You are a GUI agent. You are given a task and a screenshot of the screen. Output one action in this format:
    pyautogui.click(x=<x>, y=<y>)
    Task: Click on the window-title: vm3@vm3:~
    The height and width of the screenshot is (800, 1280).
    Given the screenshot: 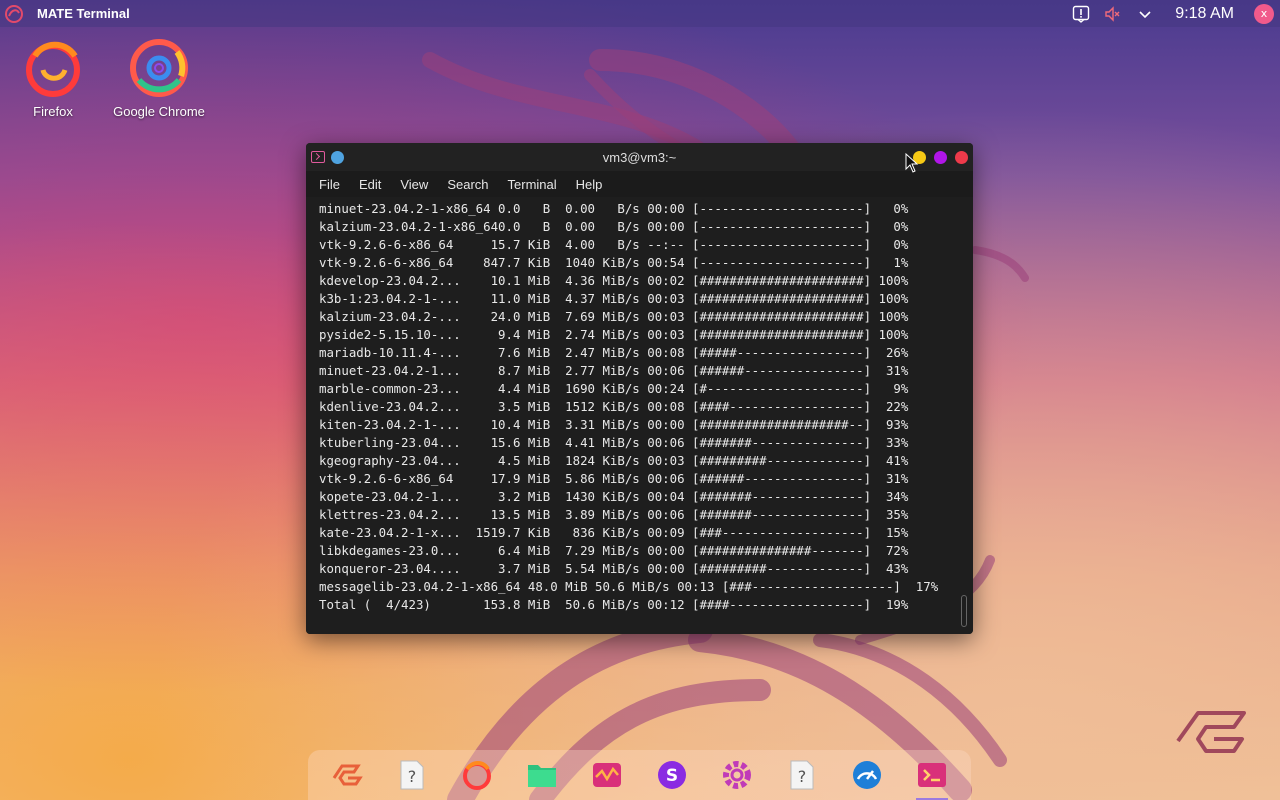 What is the action you would take?
    pyautogui.click(x=639, y=157)
    